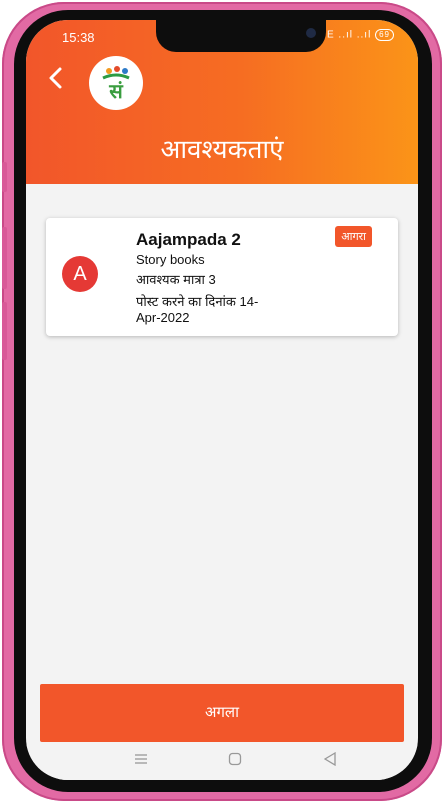  I want to click on card-title: Aajampada 2, so click(188, 239).